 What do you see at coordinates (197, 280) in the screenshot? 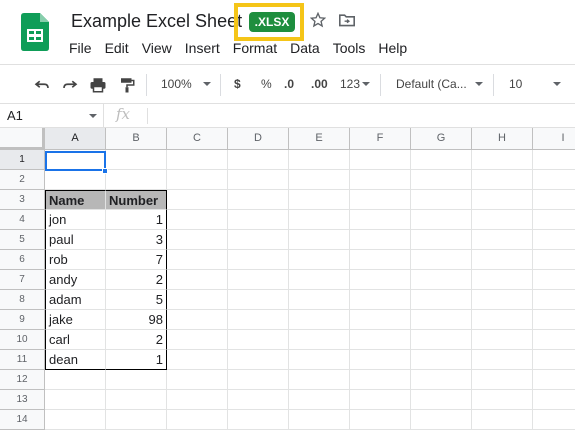
I see `cell-c7` at bounding box center [197, 280].